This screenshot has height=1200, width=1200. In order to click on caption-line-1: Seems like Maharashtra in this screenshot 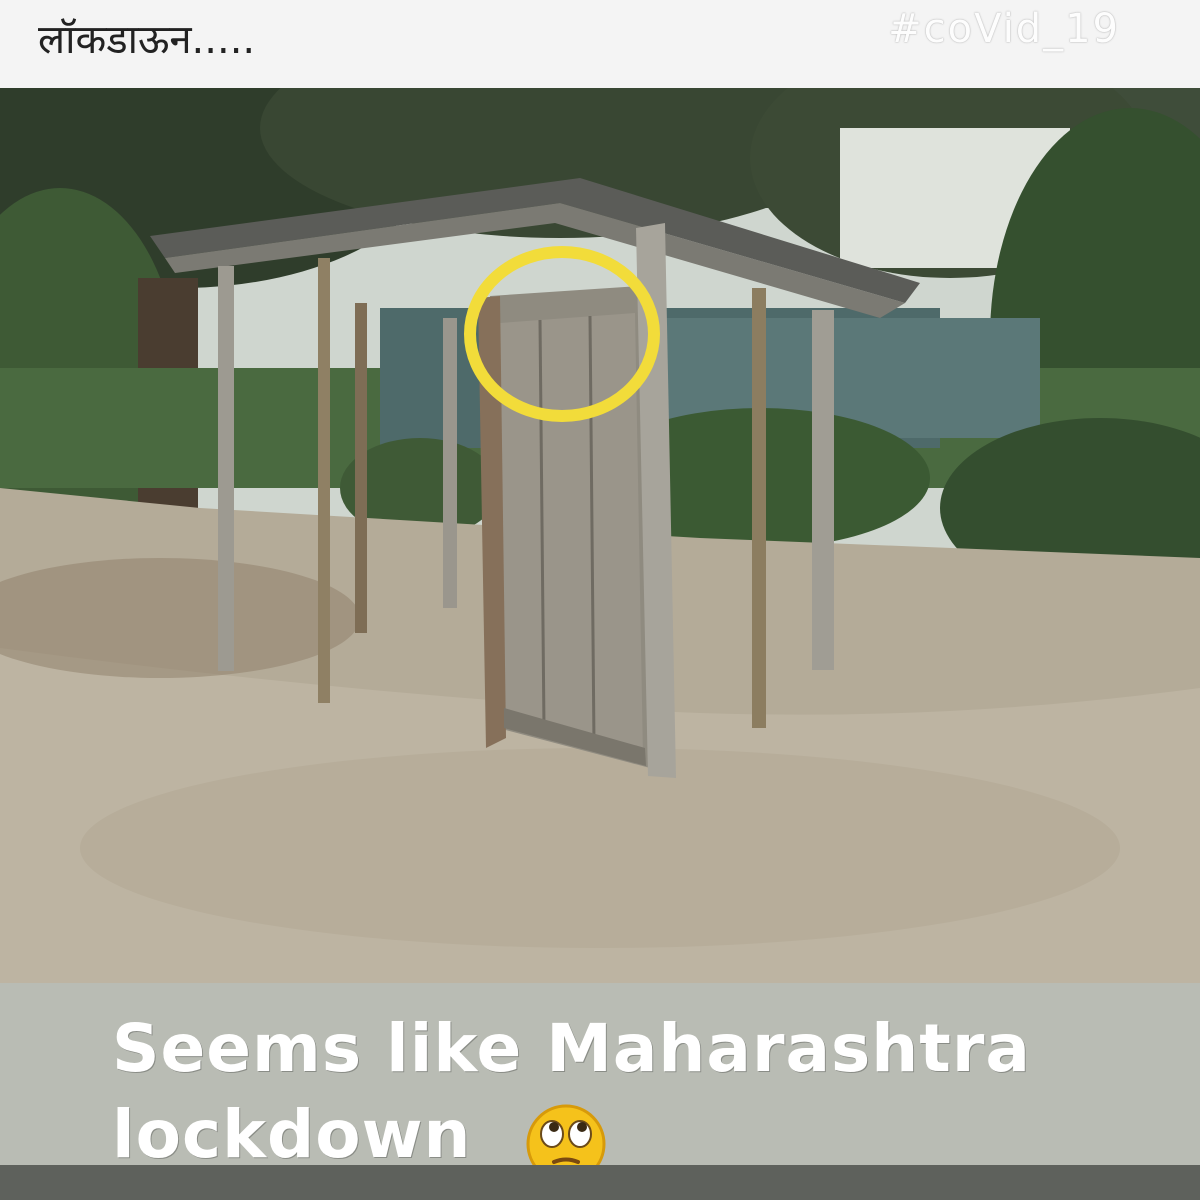, I will do `click(571, 1048)`.